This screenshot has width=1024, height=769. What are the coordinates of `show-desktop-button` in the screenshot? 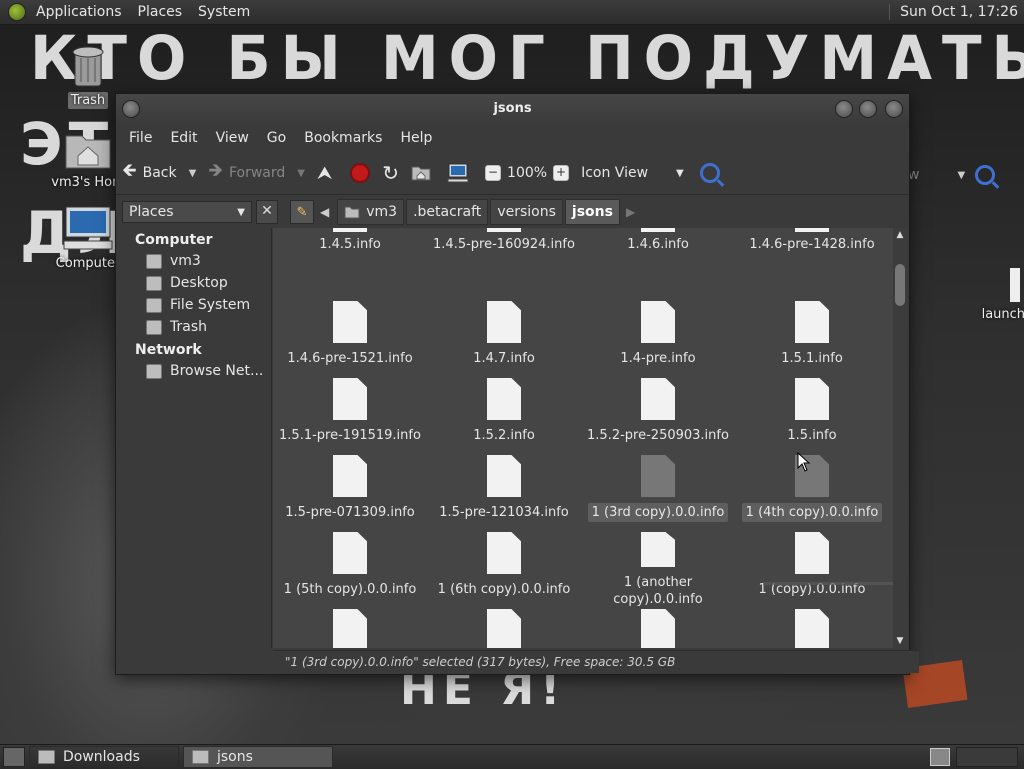 It's located at (14, 757).